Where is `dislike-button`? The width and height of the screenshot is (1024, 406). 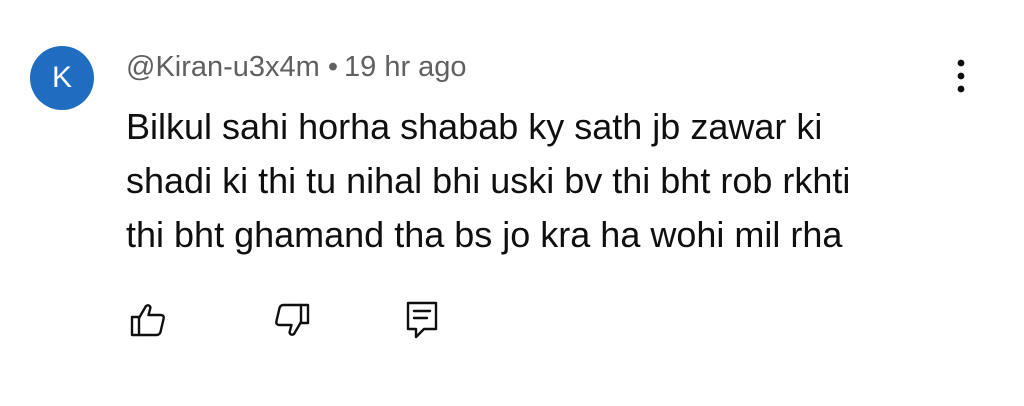 dislike-button is located at coordinates (292, 320).